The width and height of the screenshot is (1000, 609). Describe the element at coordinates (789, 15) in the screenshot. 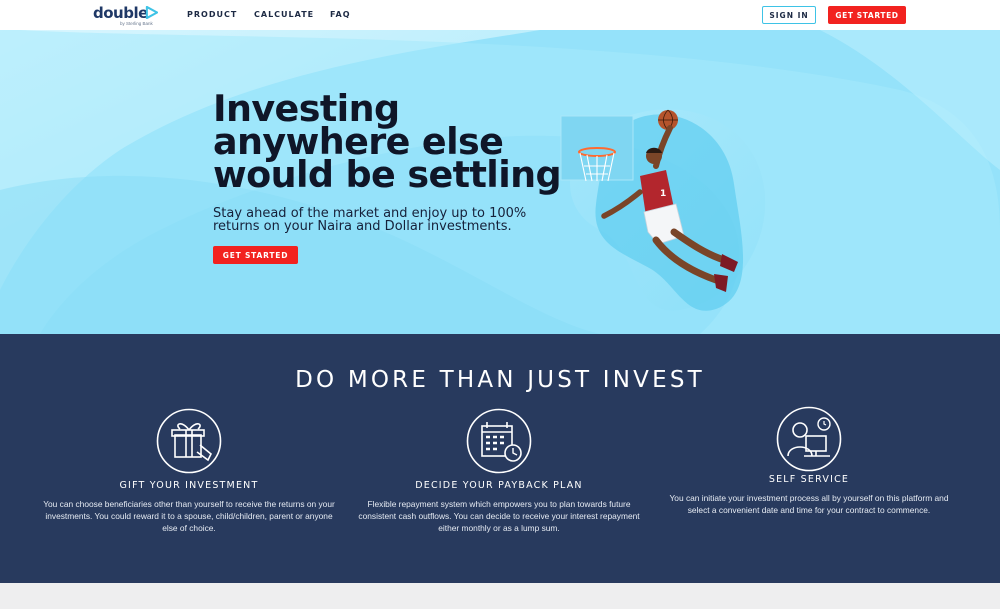

I see `sign-in-button: SIGN IN` at that location.